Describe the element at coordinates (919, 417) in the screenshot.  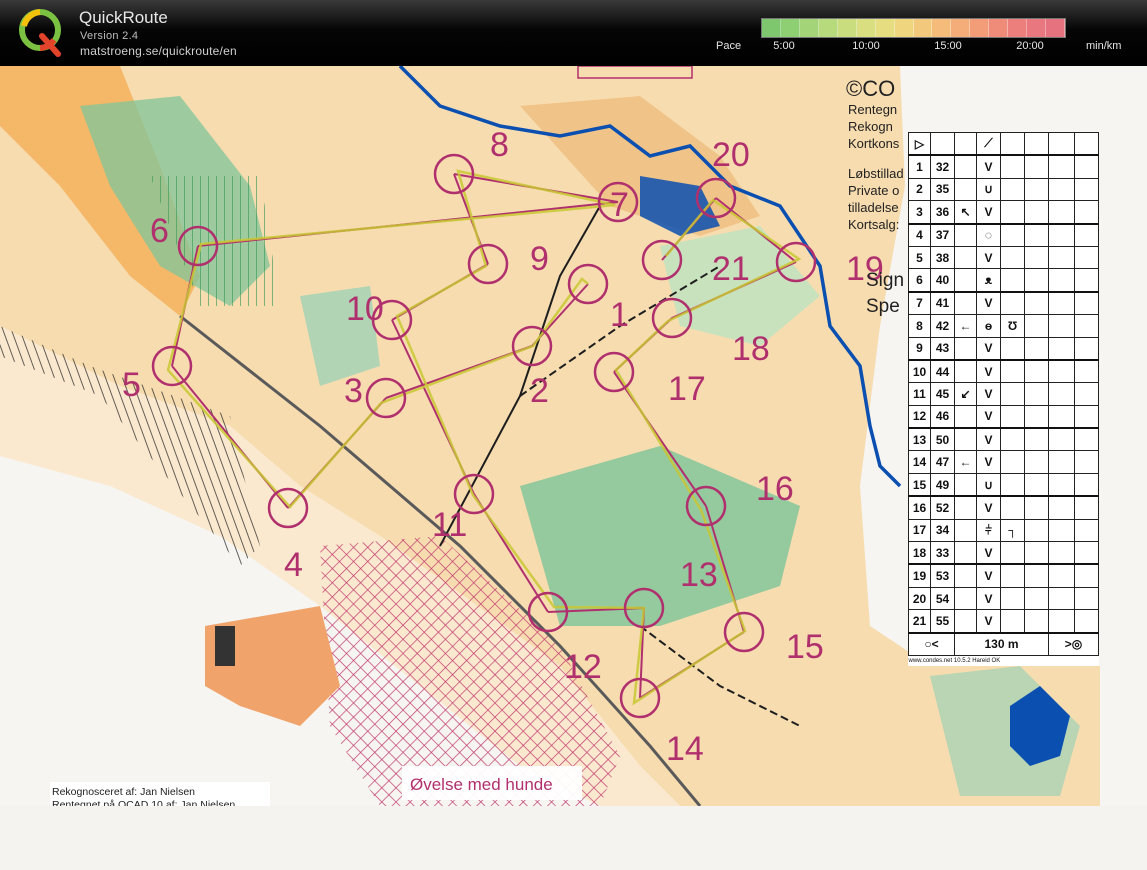
I see `control-number: 12` at that location.